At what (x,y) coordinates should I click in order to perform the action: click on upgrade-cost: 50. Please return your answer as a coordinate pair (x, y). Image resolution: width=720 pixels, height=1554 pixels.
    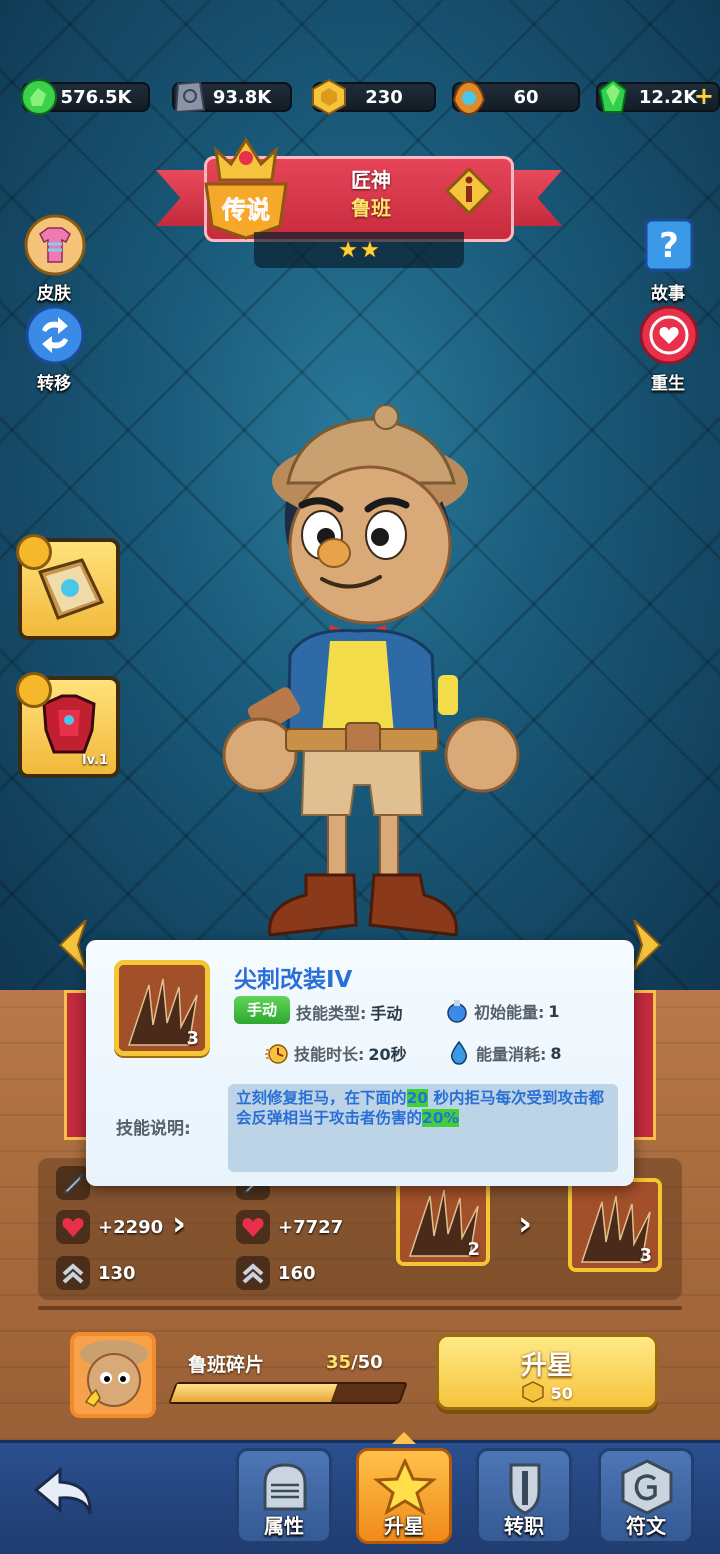
    Looking at the image, I should click on (547, 1392).